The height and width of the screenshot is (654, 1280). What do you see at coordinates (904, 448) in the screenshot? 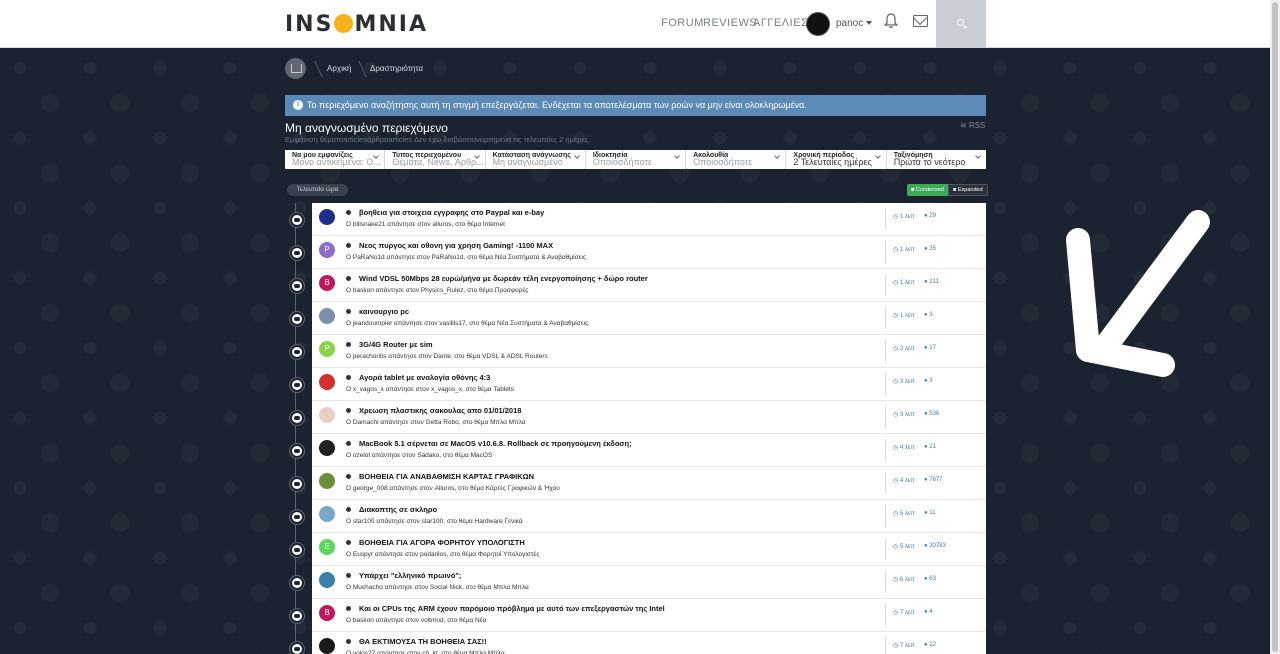
I see `time-stat: ◷ 4 λεπ` at bounding box center [904, 448].